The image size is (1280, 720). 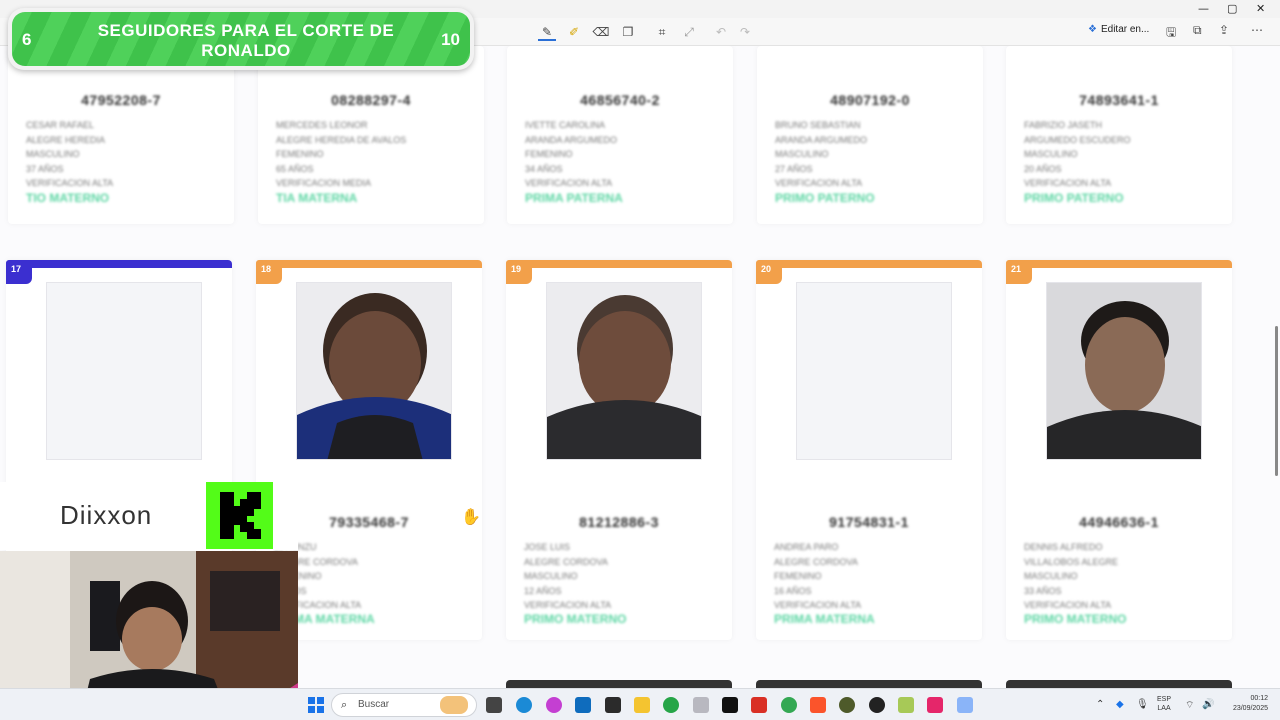 I want to click on task-view-icon, so click(x=494, y=705).